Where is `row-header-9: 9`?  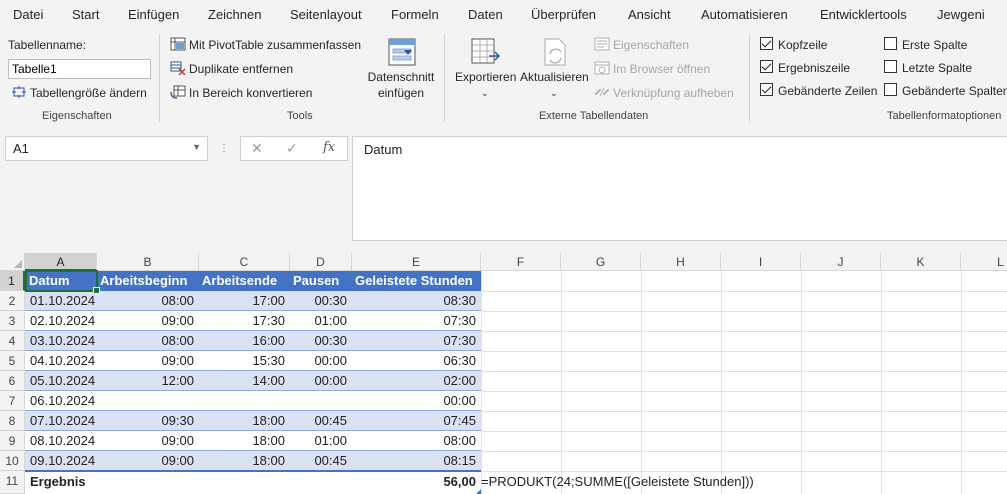 row-header-9: 9 is located at coordinates (12, 441).